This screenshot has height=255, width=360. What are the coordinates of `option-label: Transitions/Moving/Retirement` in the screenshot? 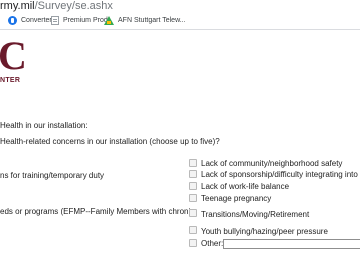 It's located at (255, 214).